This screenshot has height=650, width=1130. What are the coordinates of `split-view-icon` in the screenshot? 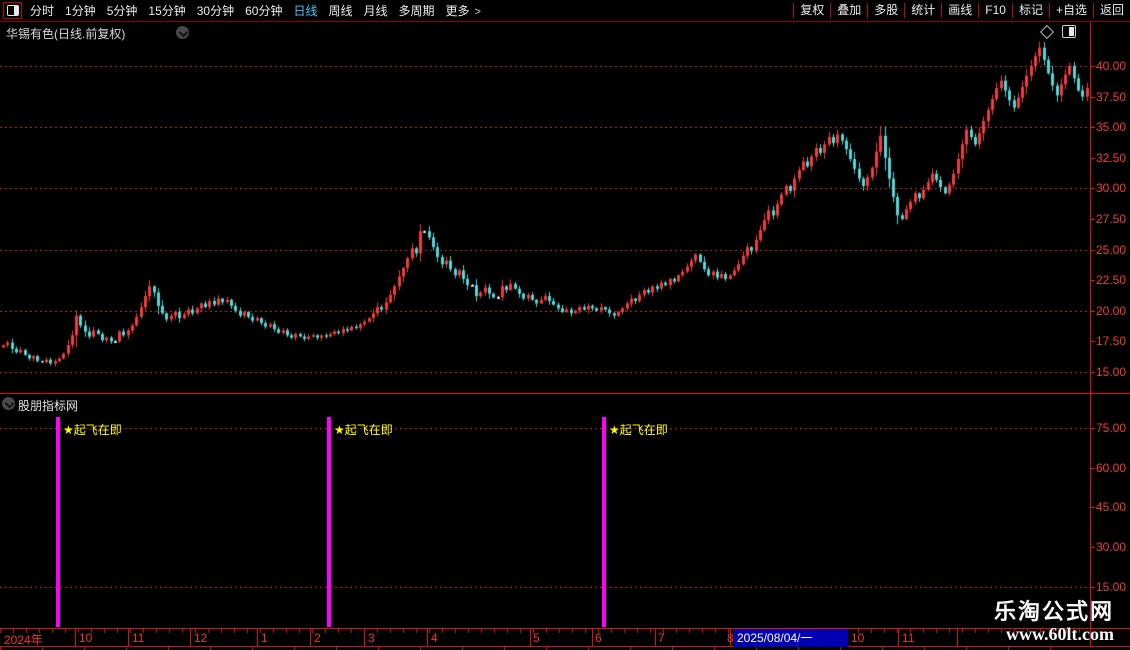 It's located at (12, 10).